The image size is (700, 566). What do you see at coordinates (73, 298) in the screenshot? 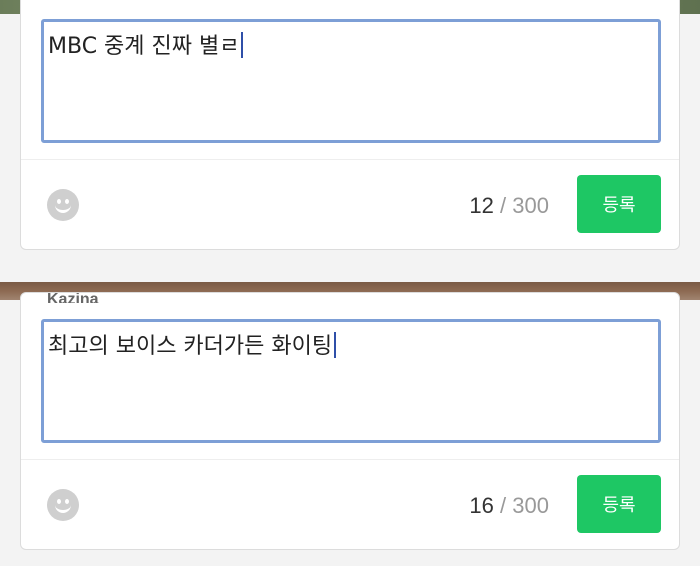
I see `username: Kazina` at bounding box center [73, 298].